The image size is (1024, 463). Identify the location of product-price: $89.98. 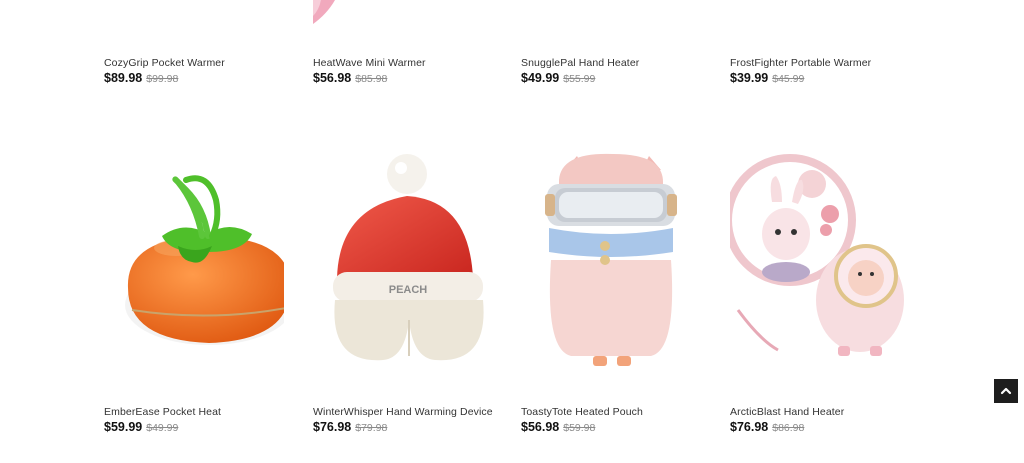
(123, 78).